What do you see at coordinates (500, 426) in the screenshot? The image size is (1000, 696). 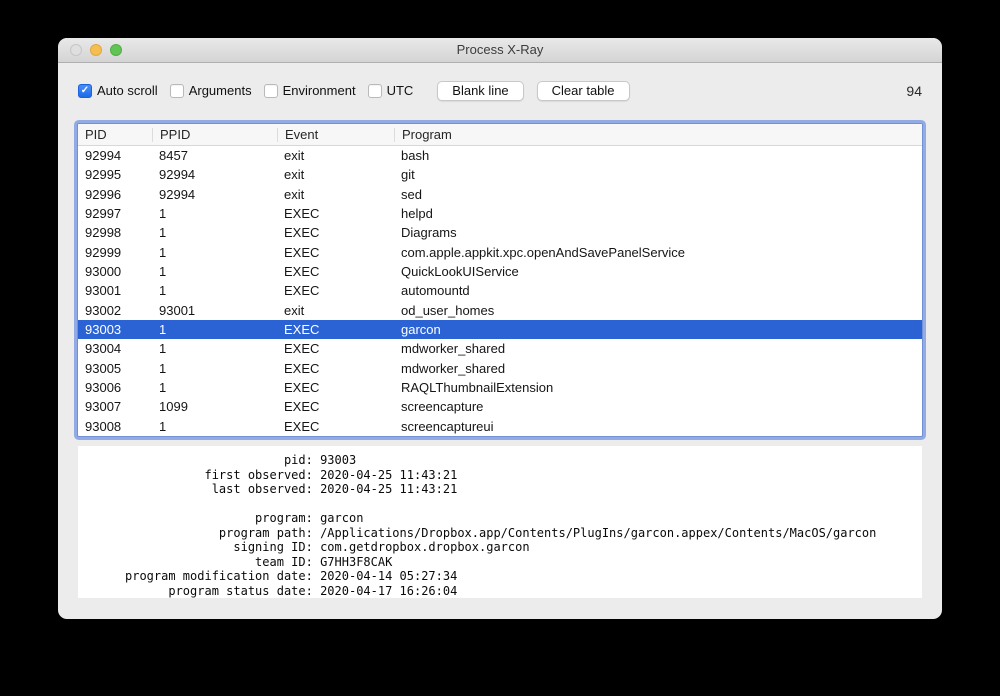 I see `table-row: 93008 1 EXEC screencaptureui` at bounding box center [500, 426].